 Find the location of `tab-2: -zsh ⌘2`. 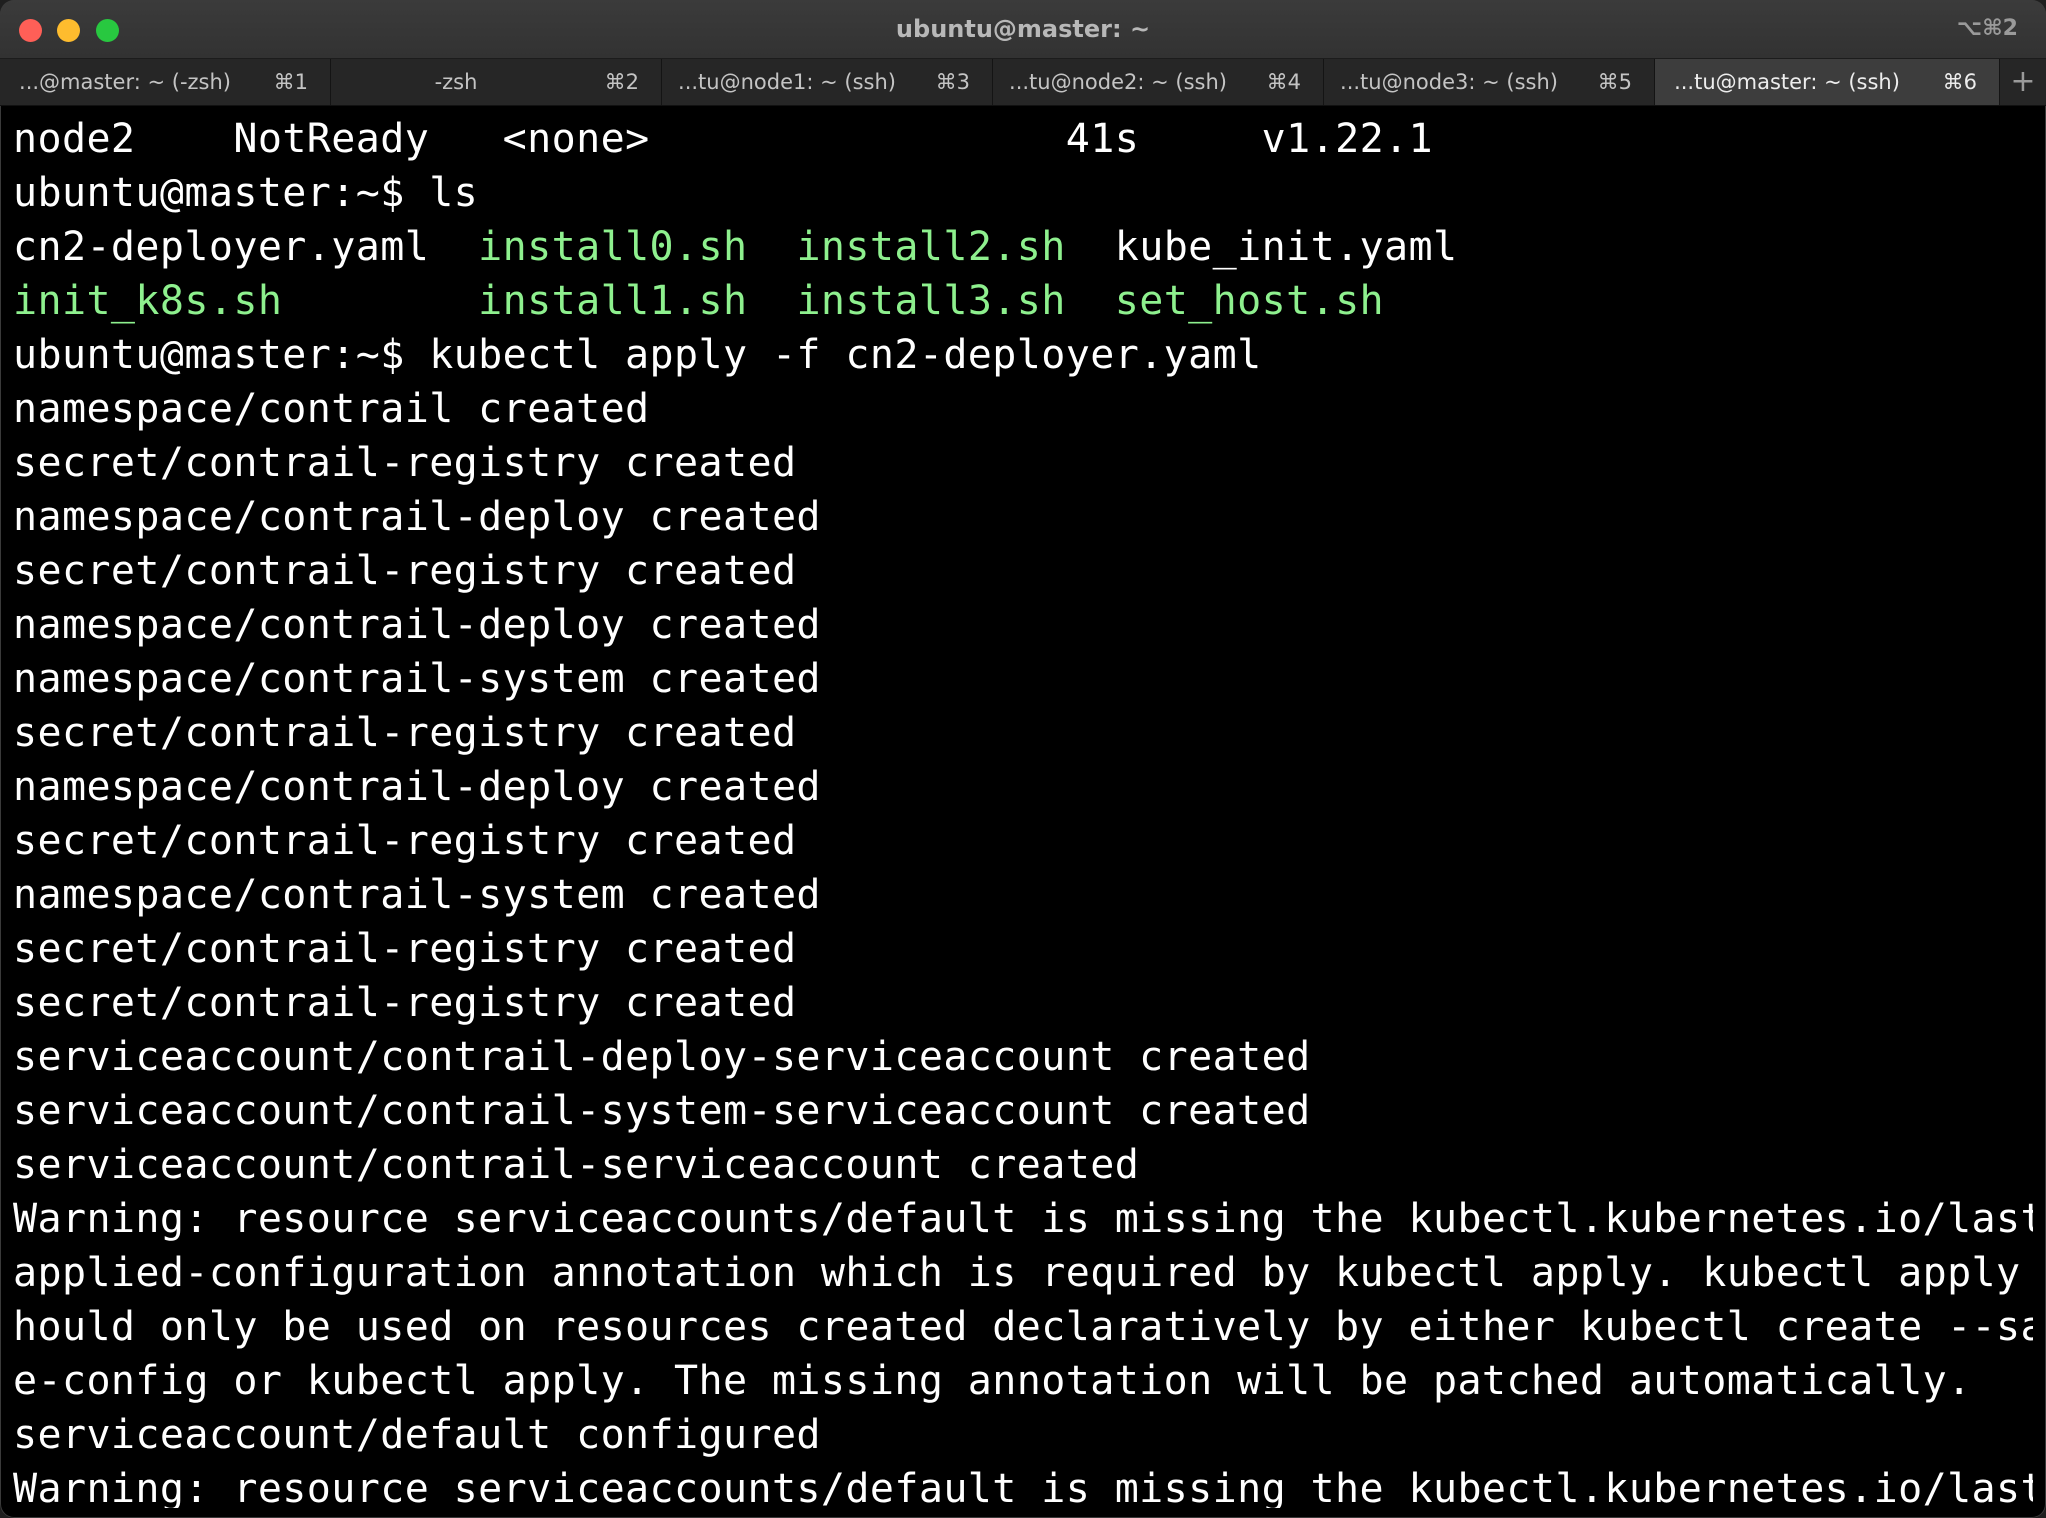

tab-2: -zsh ⌘2 is located at coordinates (496, 82).